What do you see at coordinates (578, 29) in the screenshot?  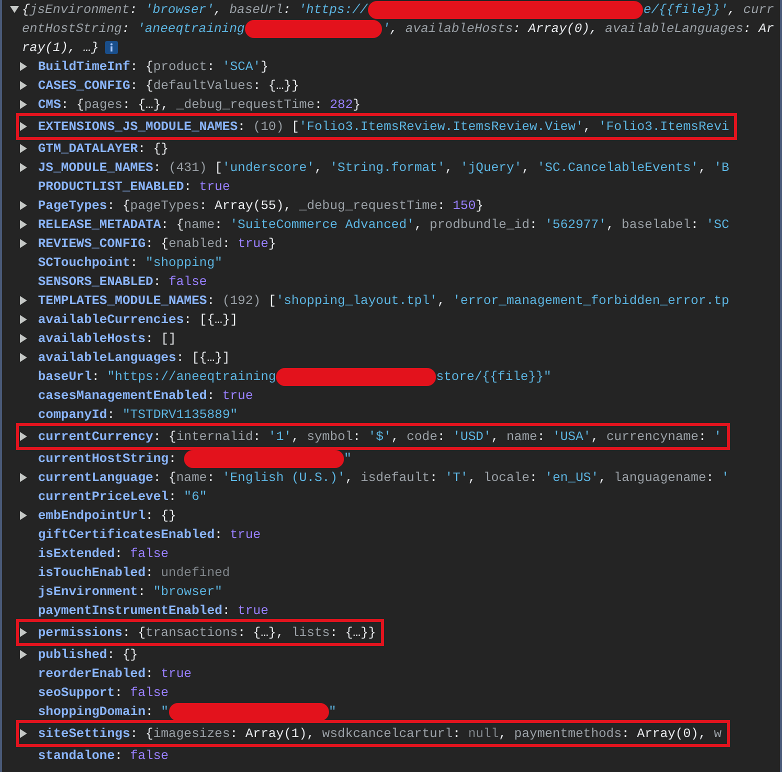 I see `property-value: ', availableHosts: Array(0), availableLanguages: Ar` at bounding box center [578, 29].